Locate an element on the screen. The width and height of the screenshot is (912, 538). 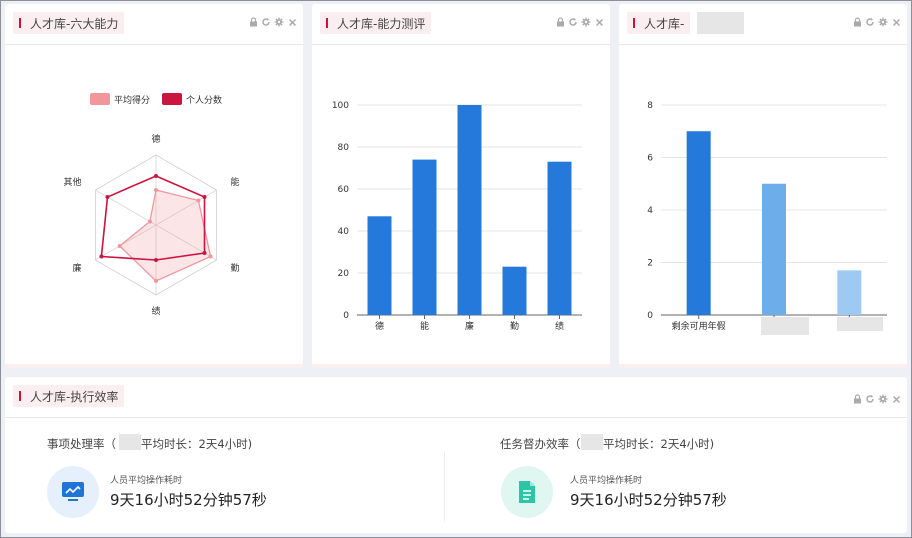
radar-panel-toolbar is located at coordinates (272, 22).